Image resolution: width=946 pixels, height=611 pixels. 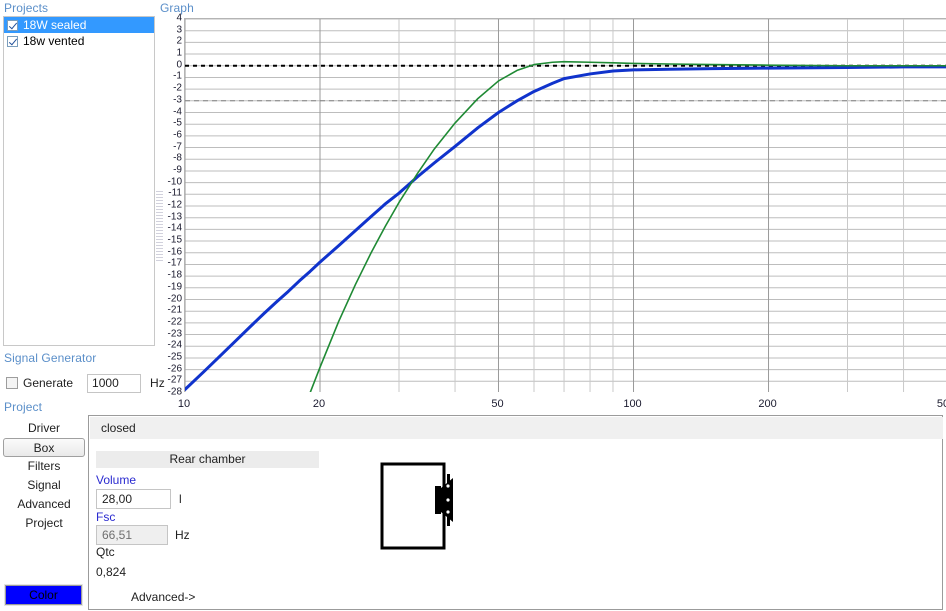 I want to click on generate-checkbox, so click(x=12, y=383).